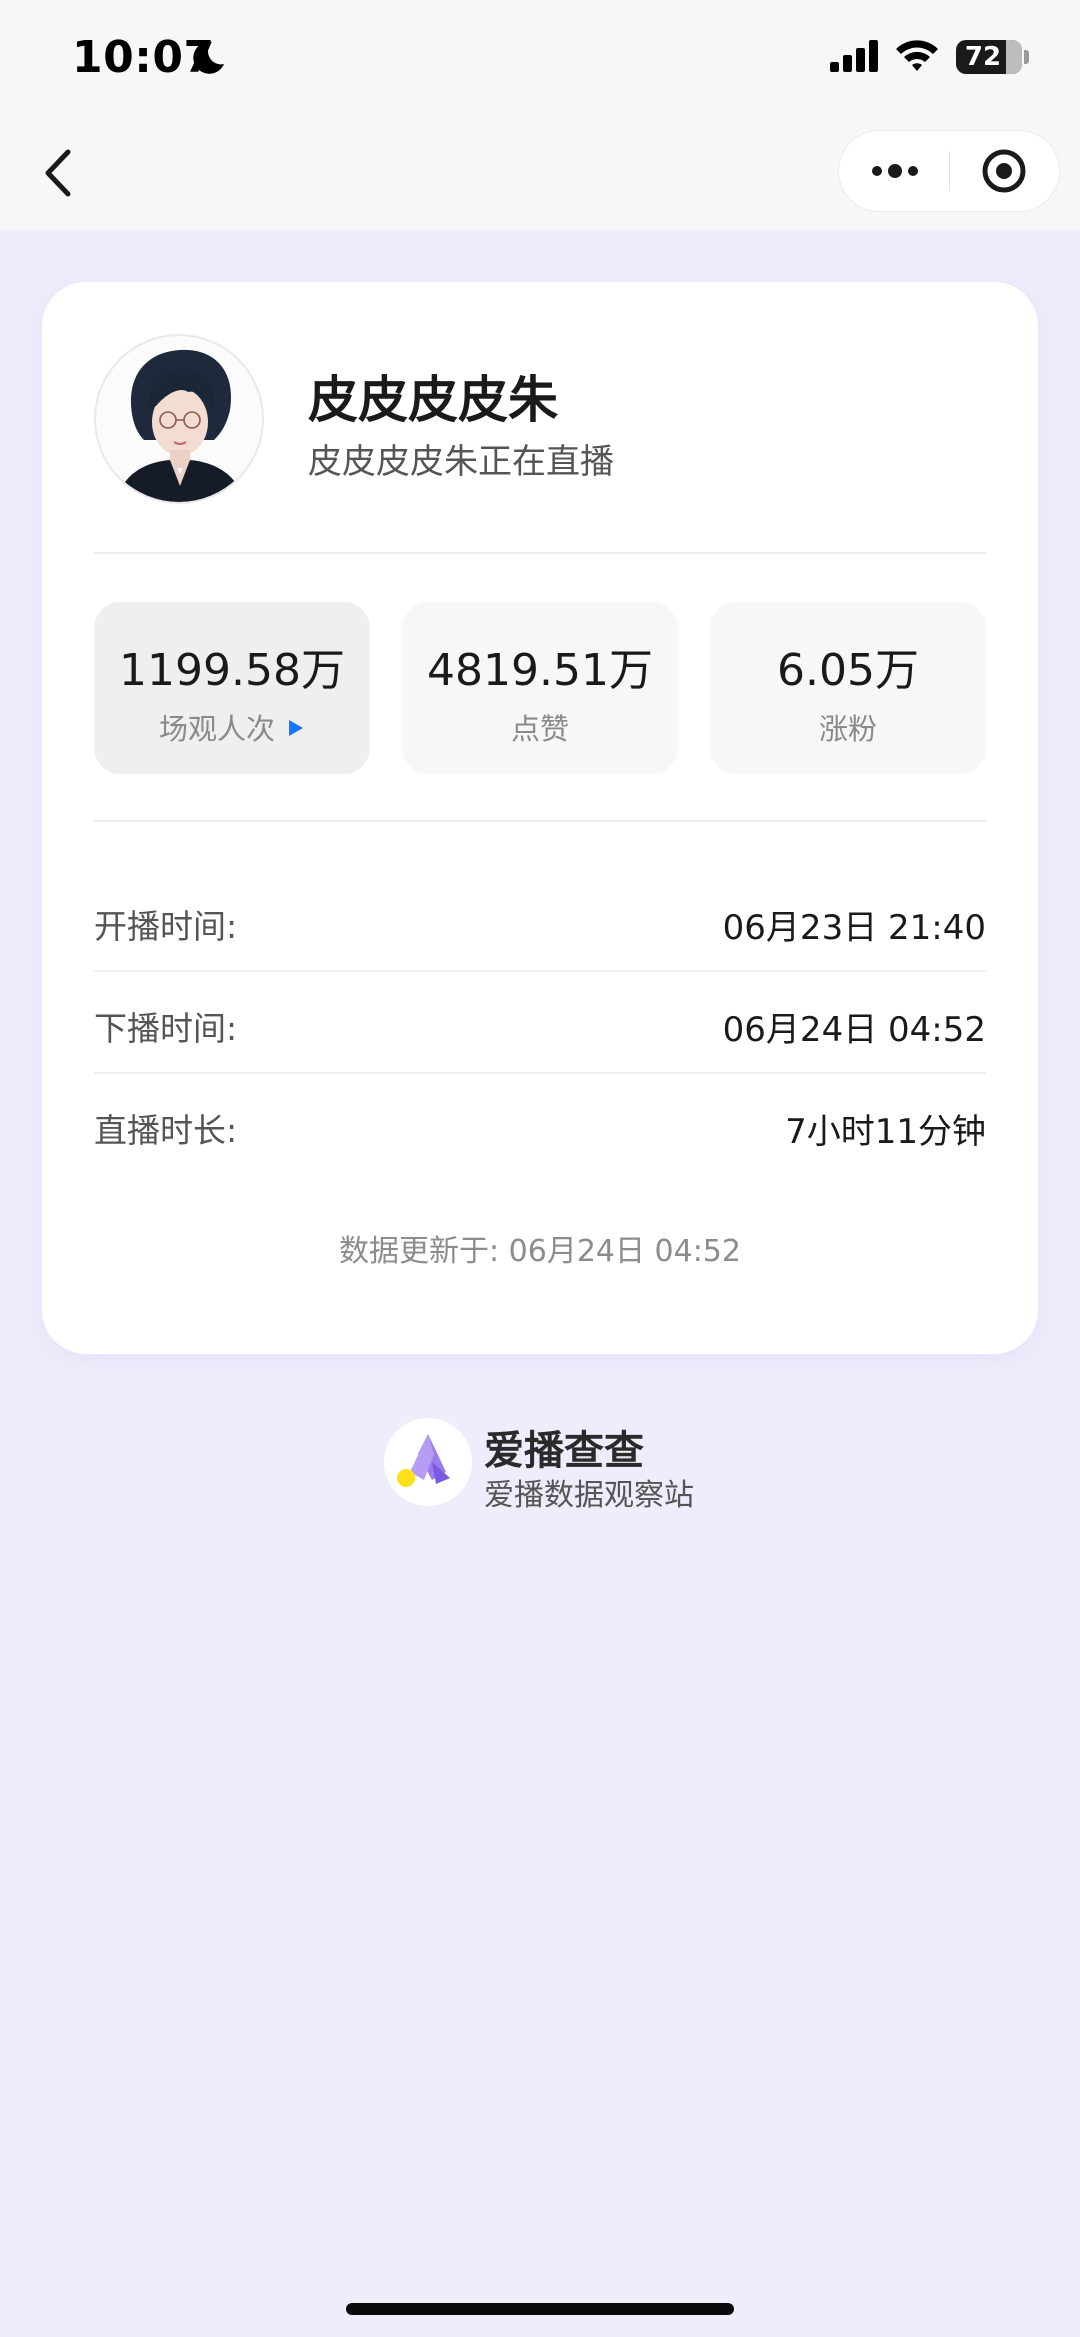 This screenshot has width=1080, height=2337. I want to click on streamer-name: 皮皮皮皮朱, so click(433, 400).